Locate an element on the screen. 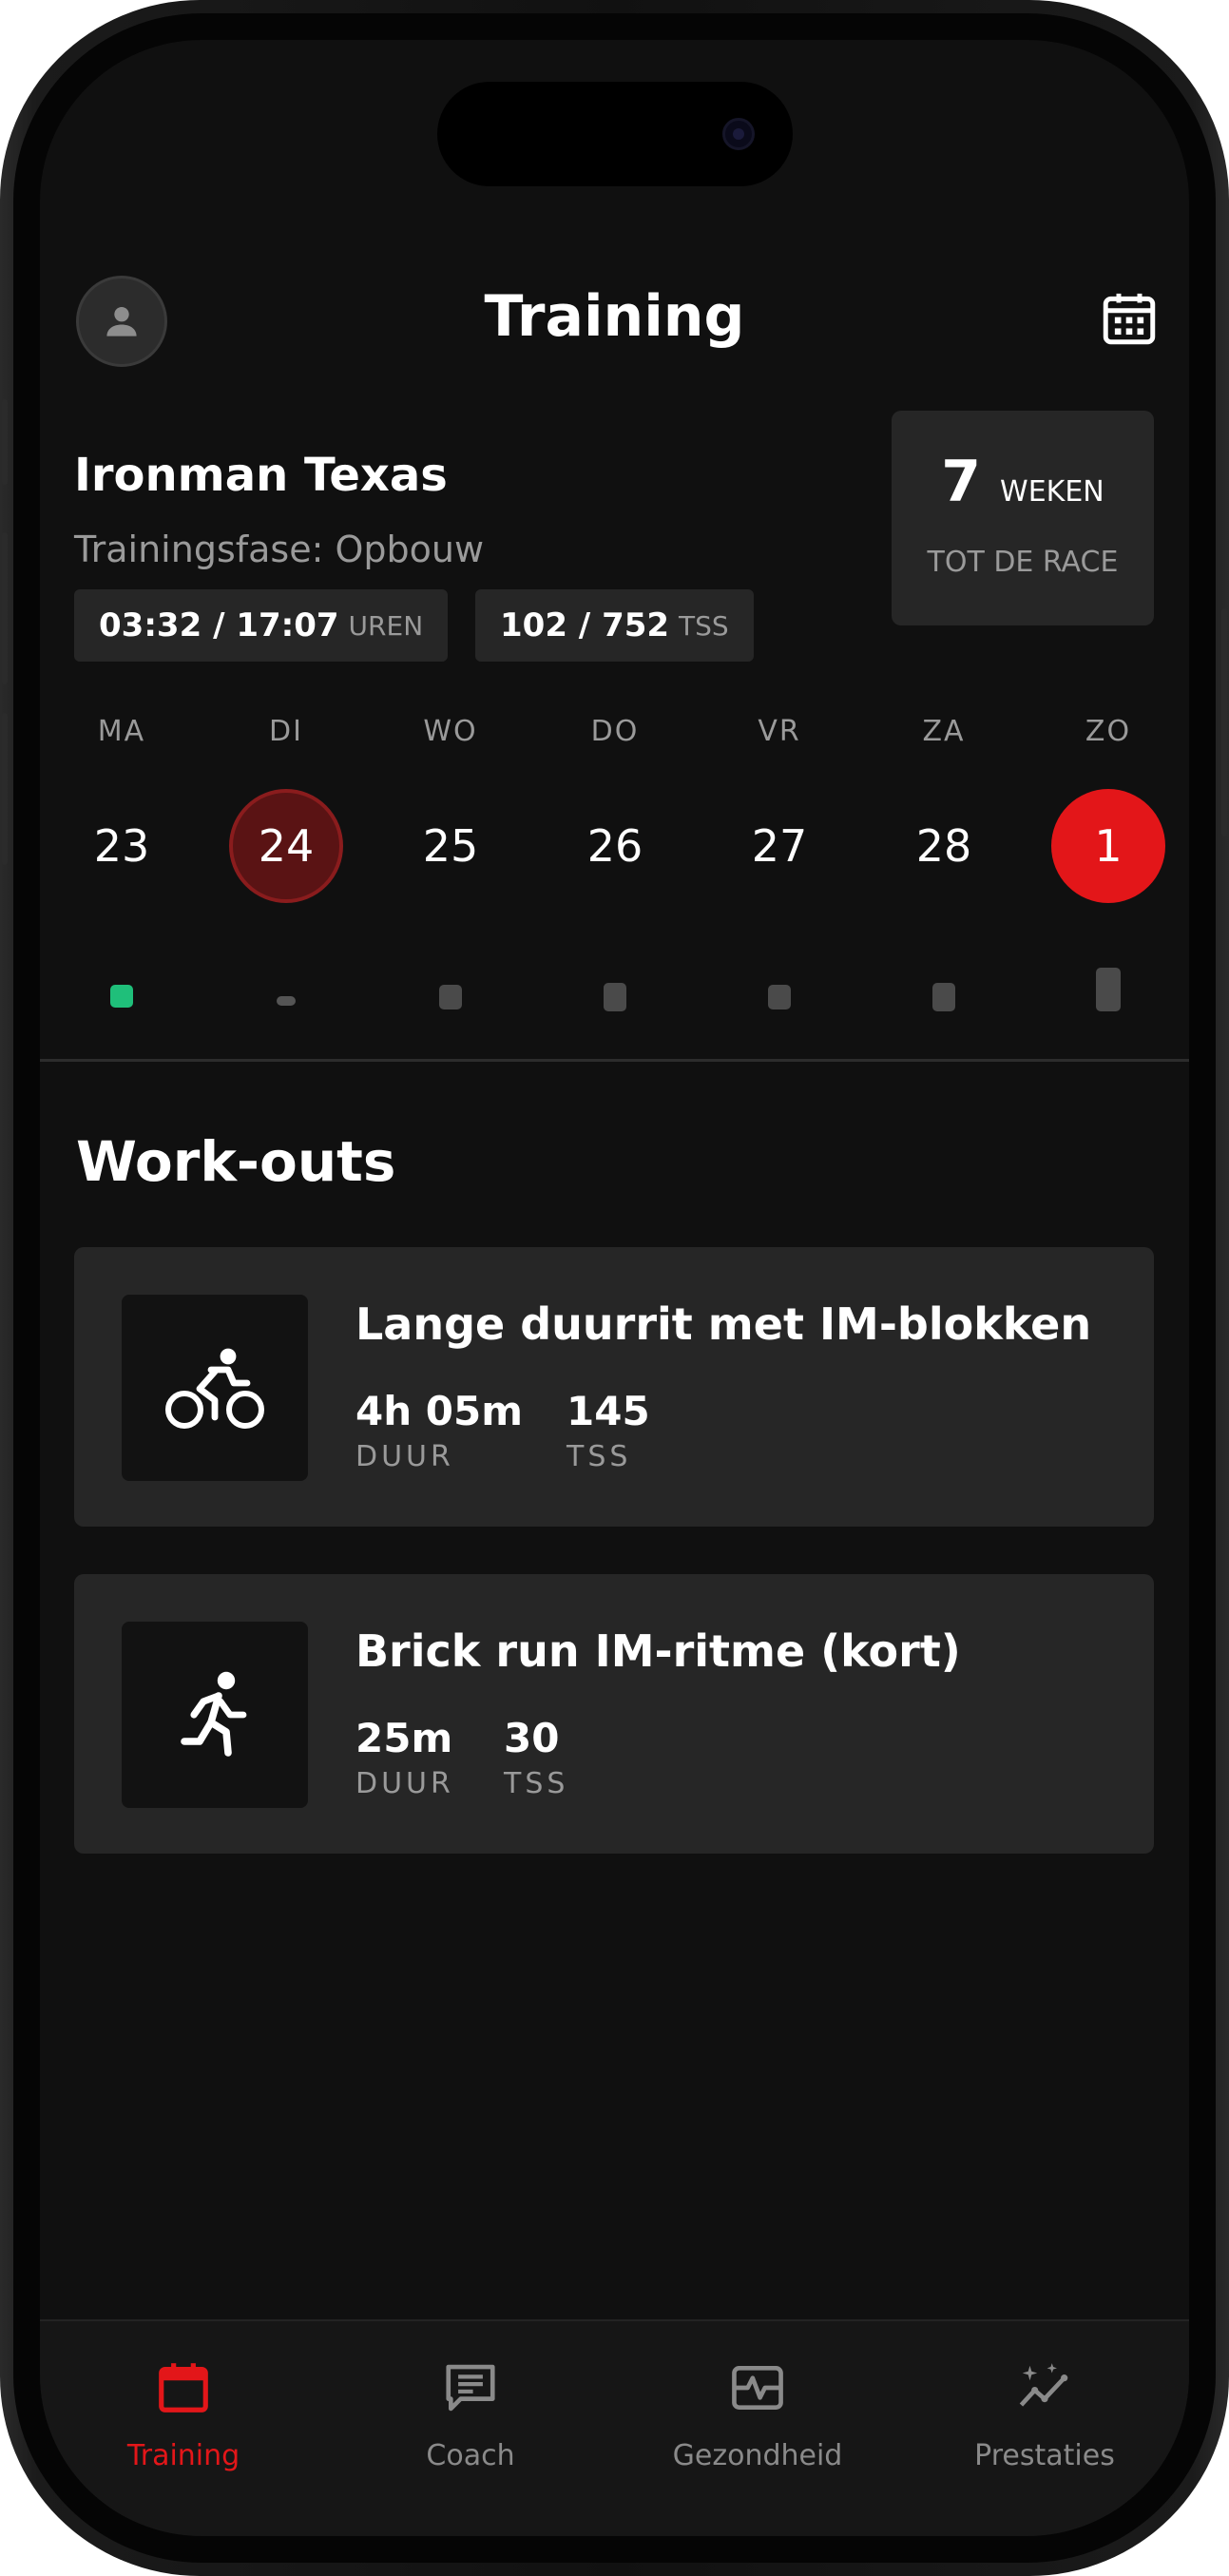  workouts-title: Work-outs is located at coordinates (236, 1161).